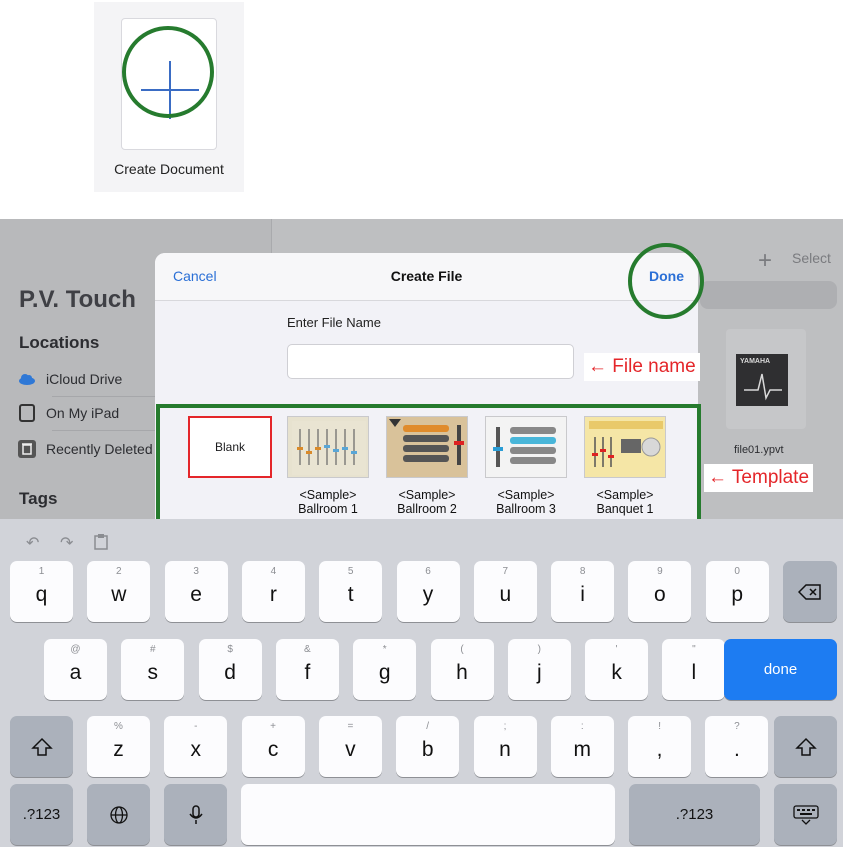  Describe the element at coordinates (428, 571) in the screenshot. I see `key-hint: 6` at that location.